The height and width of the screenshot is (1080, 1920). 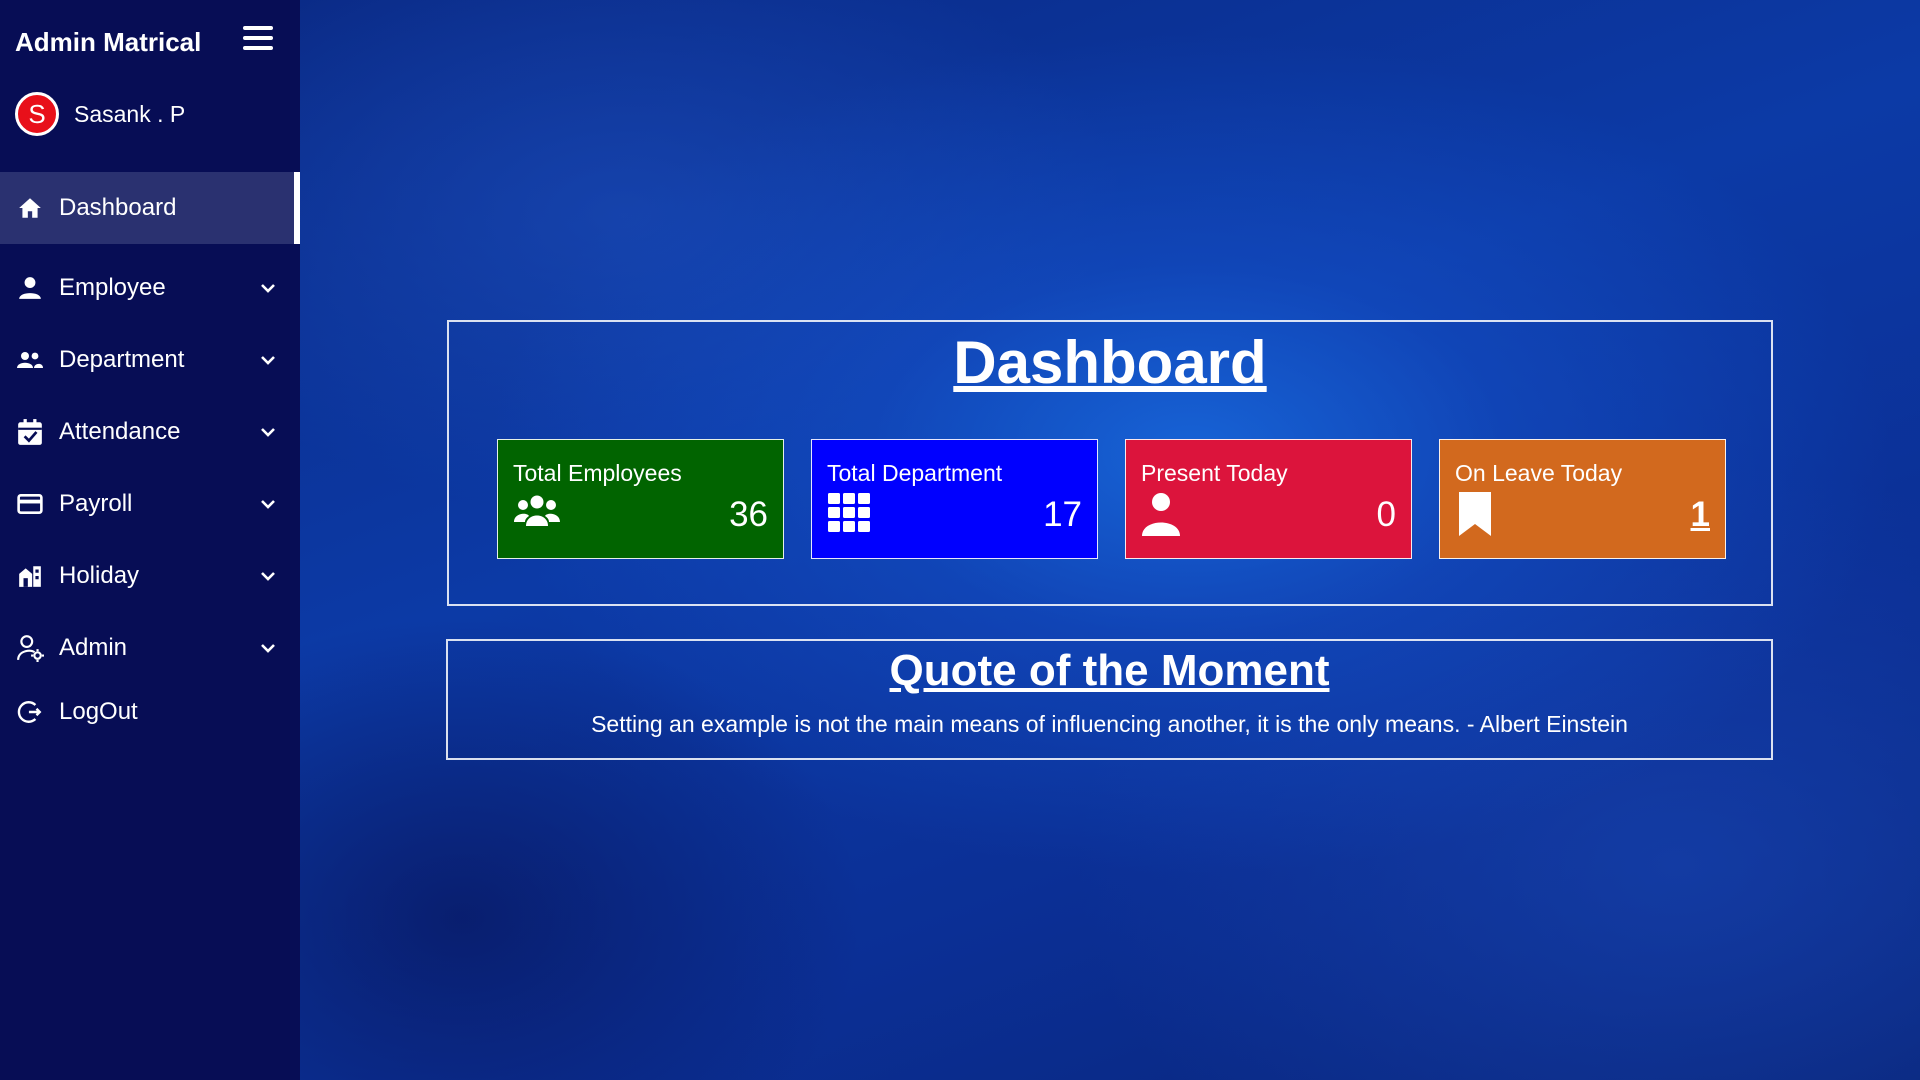 What do you see at coordinates (1062, 514) in the screenshot?
I see `card-value: 17` at bounding box center [1062, 514].